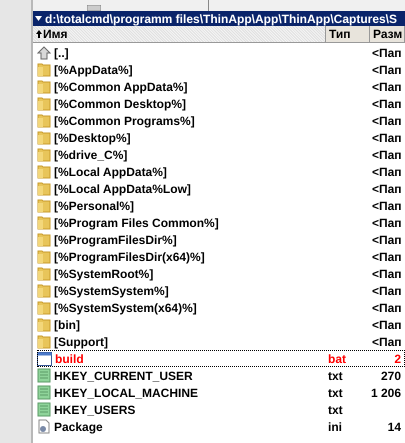 Image resolution: width=405 pixels, height=443 pixels. What do you see at coordinates (110, 172) in the screenshot?
I see `file-name: [%Local AppData%]` at bounding box center [110, 172].